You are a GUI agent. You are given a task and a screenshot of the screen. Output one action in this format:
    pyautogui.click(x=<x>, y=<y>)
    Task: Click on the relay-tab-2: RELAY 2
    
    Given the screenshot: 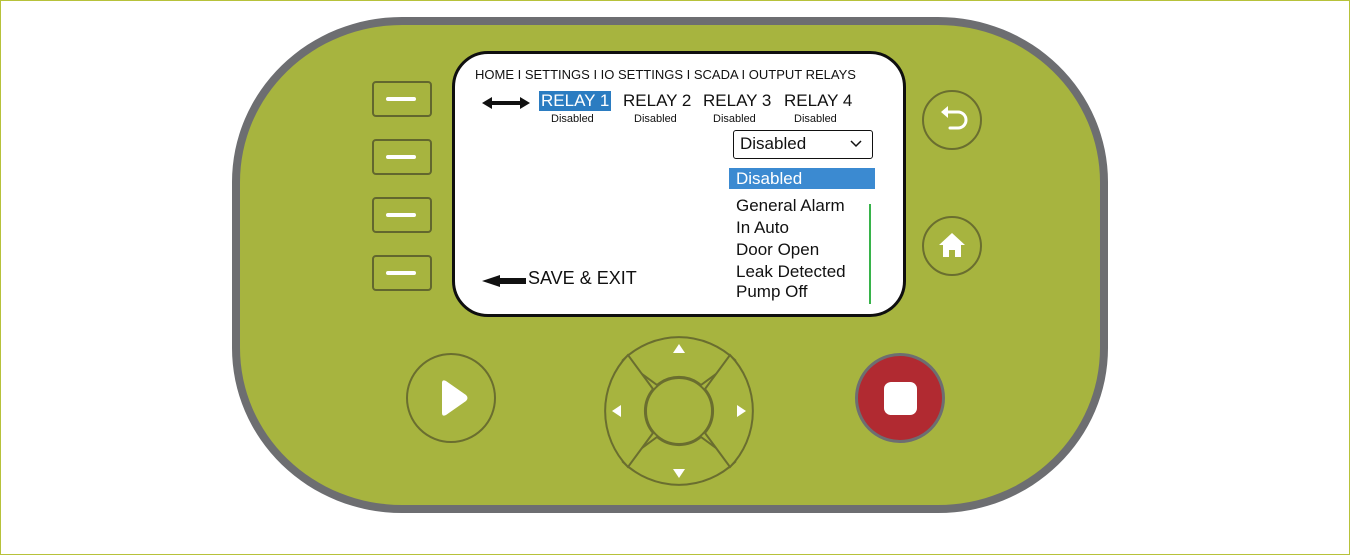 What is the action you would take?
    pyautogui.click(x=657, y=101)
    